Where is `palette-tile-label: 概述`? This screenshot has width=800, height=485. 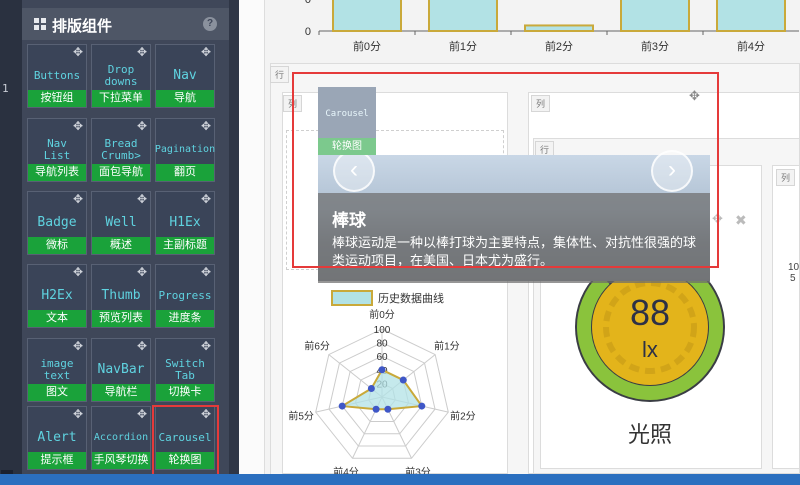 palette-tile-label: 概述 is located at coordinates (121, 245).